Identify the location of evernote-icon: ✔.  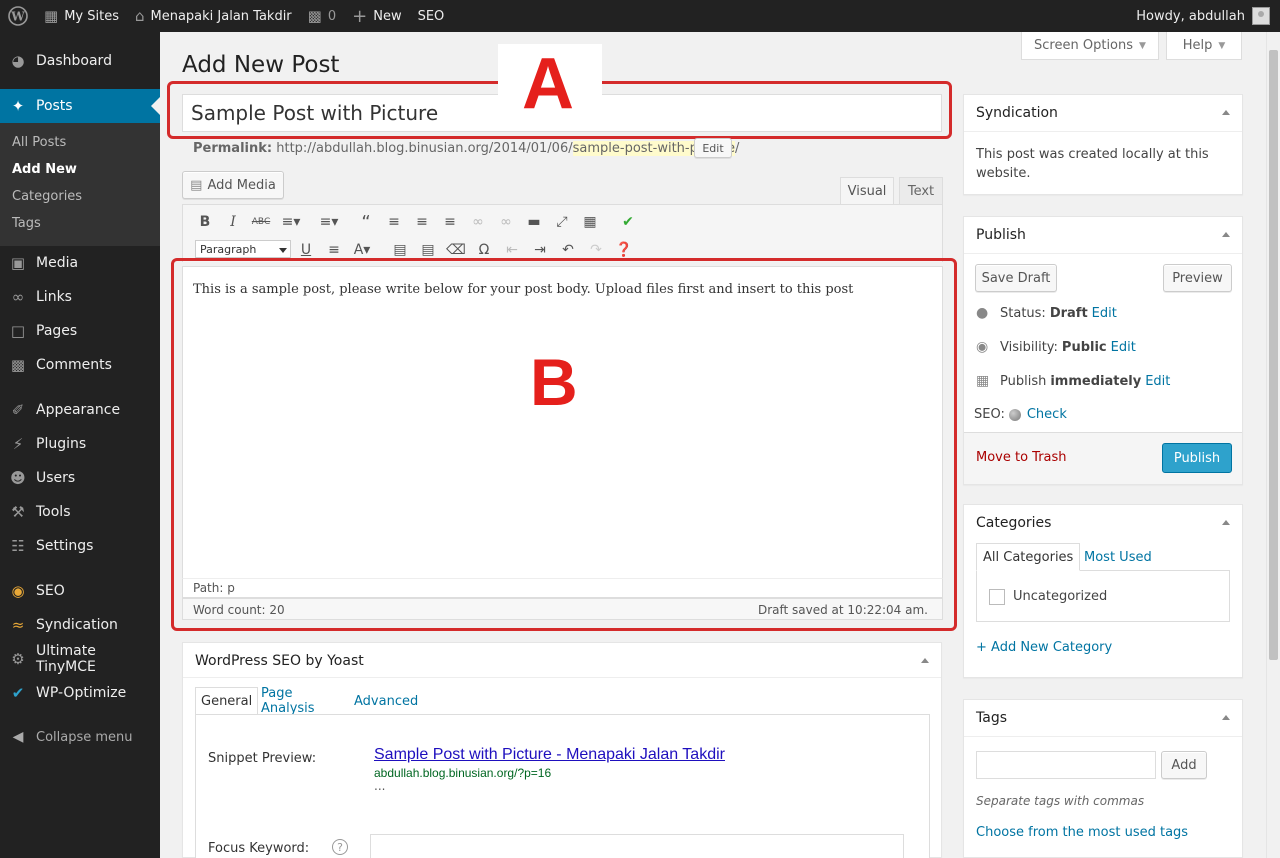
(628, 222).